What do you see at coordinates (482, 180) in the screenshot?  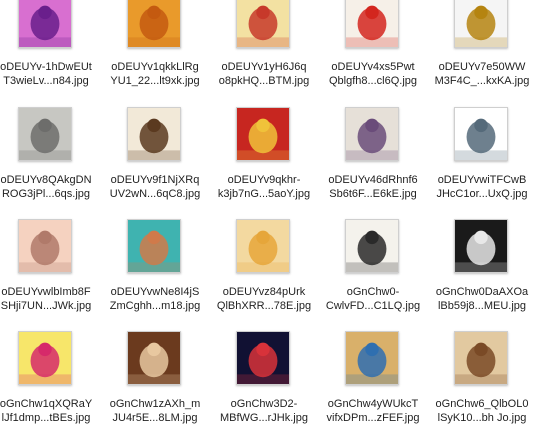 I see `file-name-line1: oDEUYvwiTFCwB` at bounding box center [482, 180].